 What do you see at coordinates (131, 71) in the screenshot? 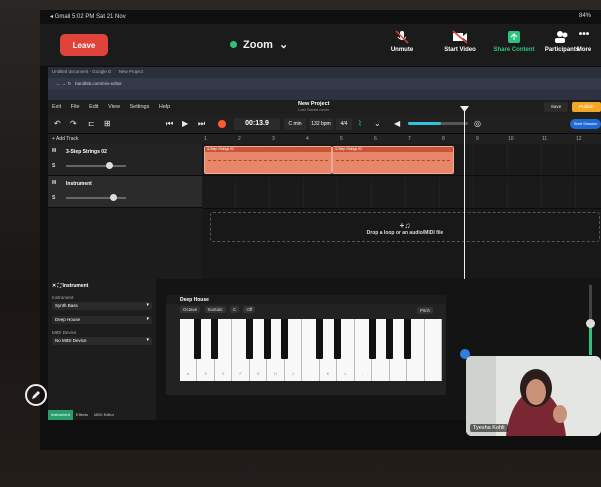
I see `tab-new-project: New Project` at bounding box center [131, 71].